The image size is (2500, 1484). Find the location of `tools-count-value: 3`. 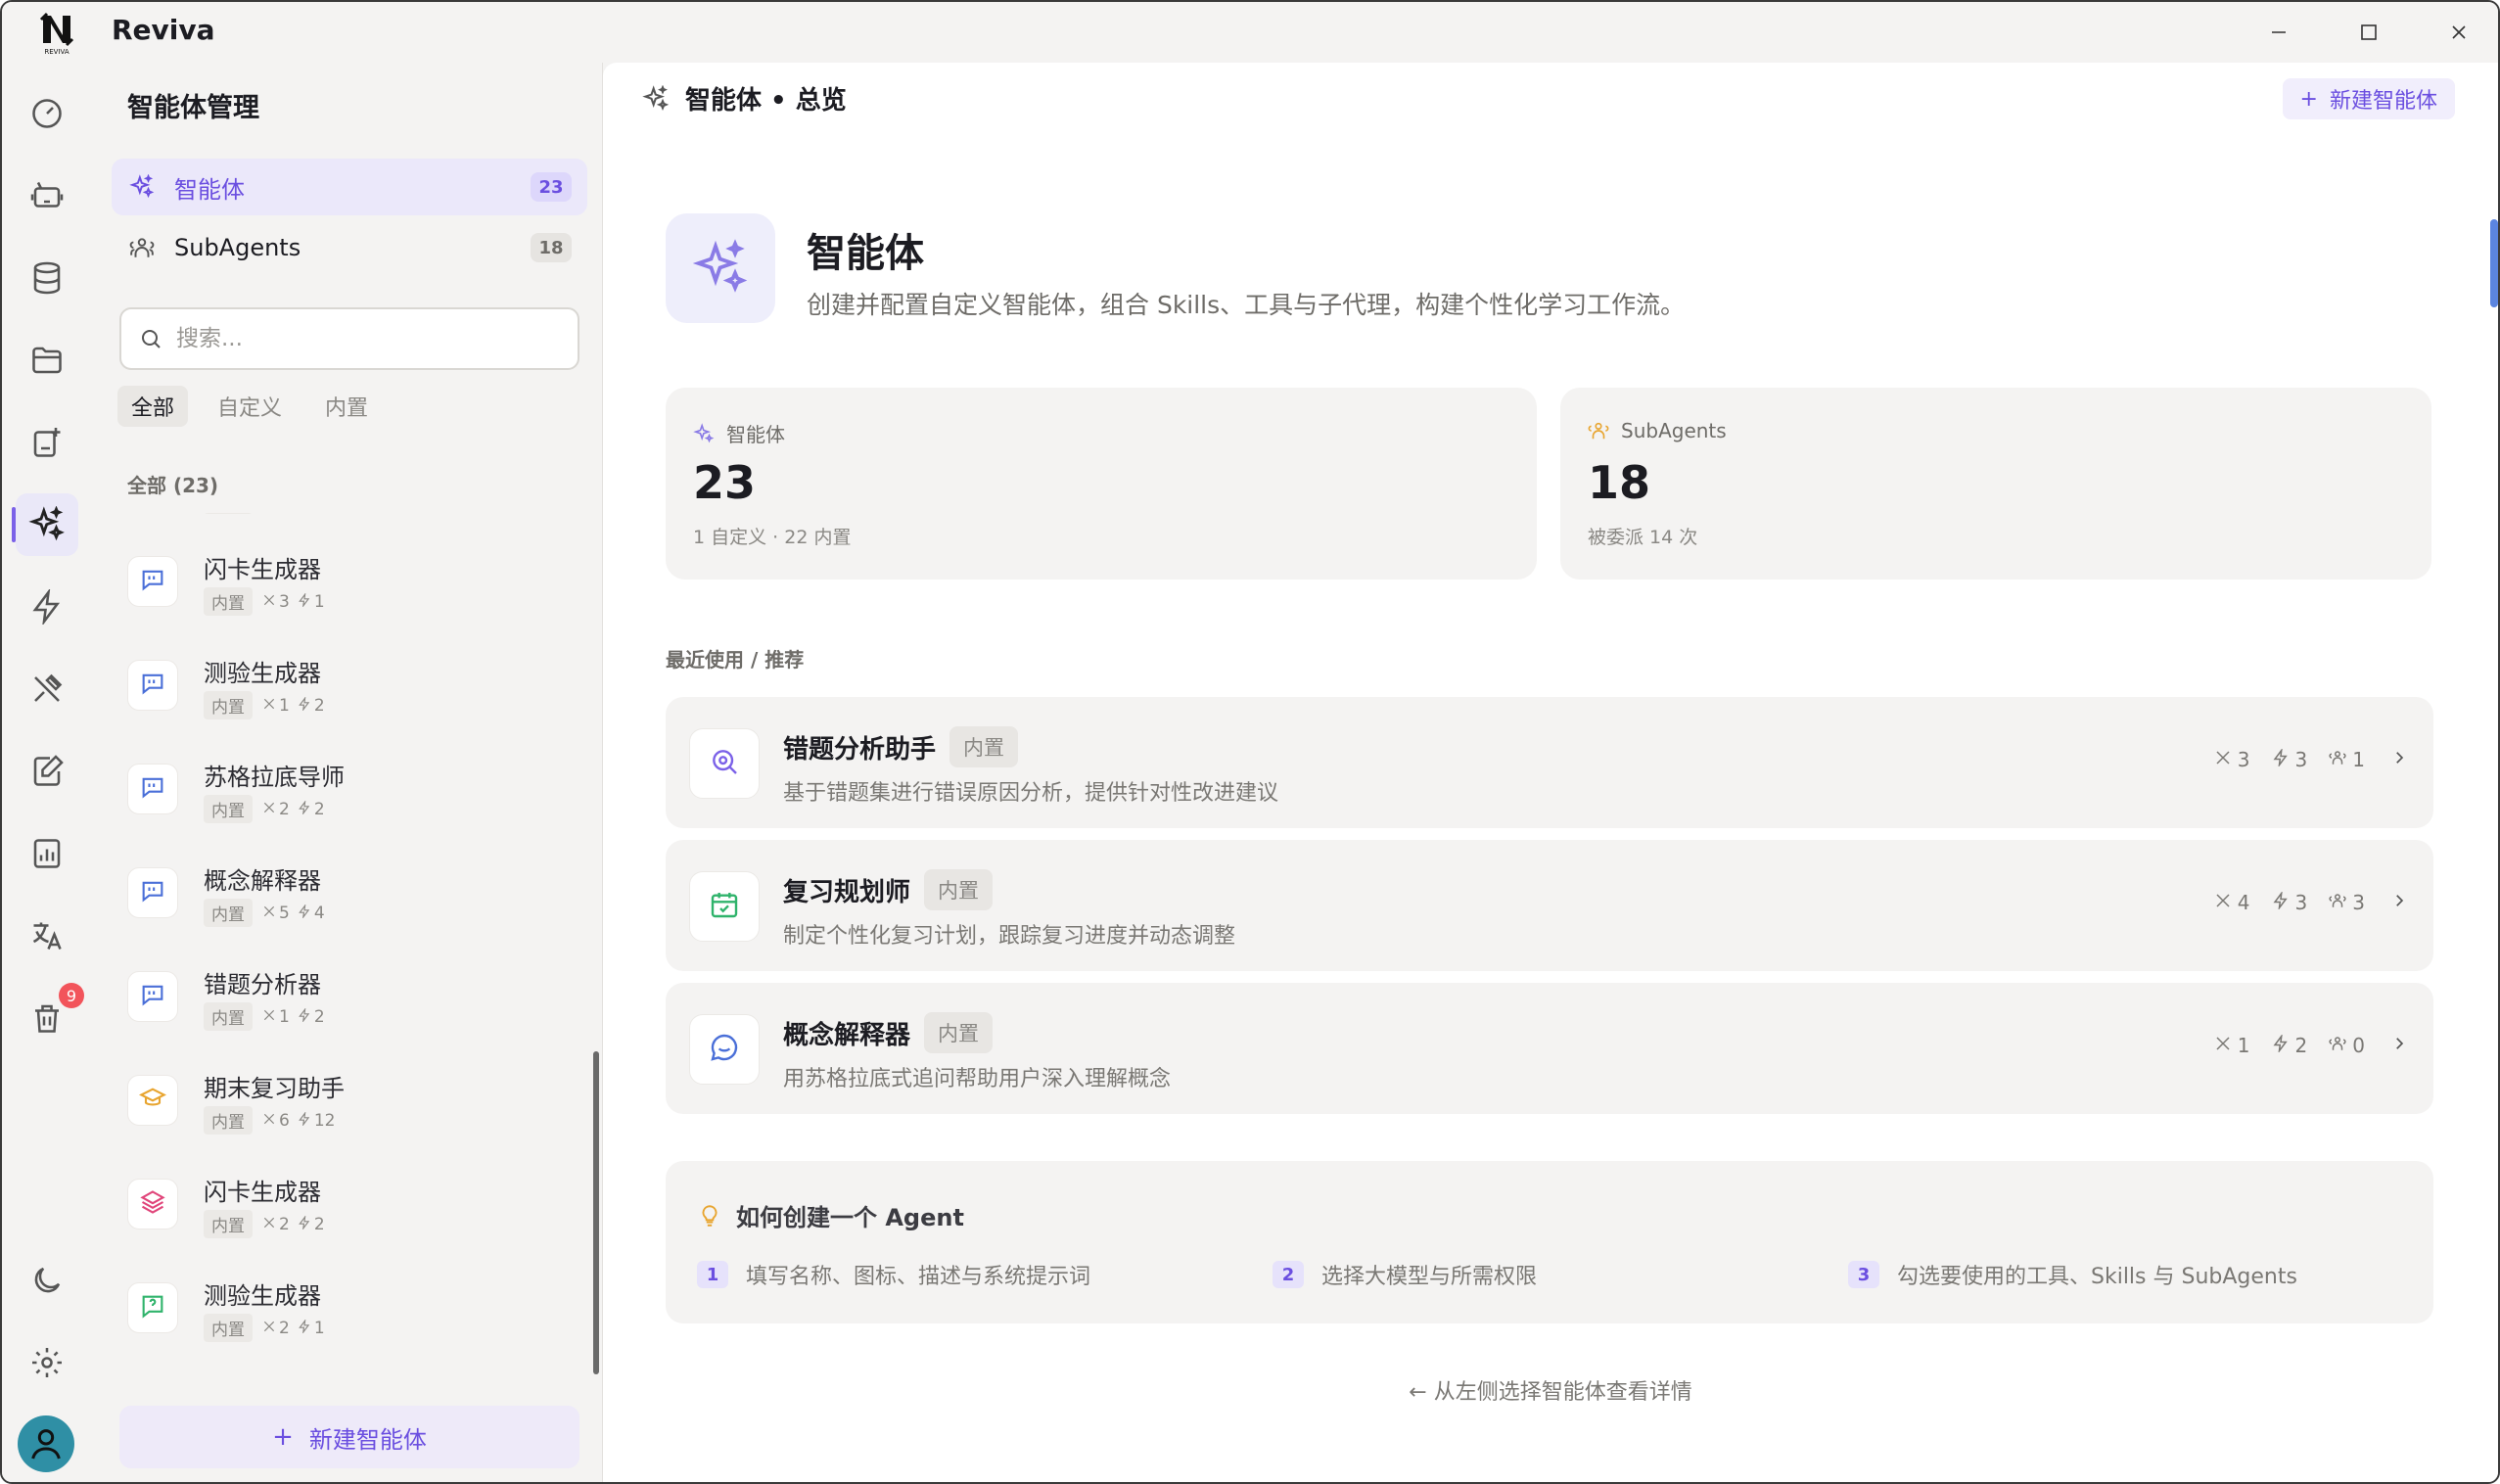

tools-count-value: 3 is located at coordinates (285, 601).